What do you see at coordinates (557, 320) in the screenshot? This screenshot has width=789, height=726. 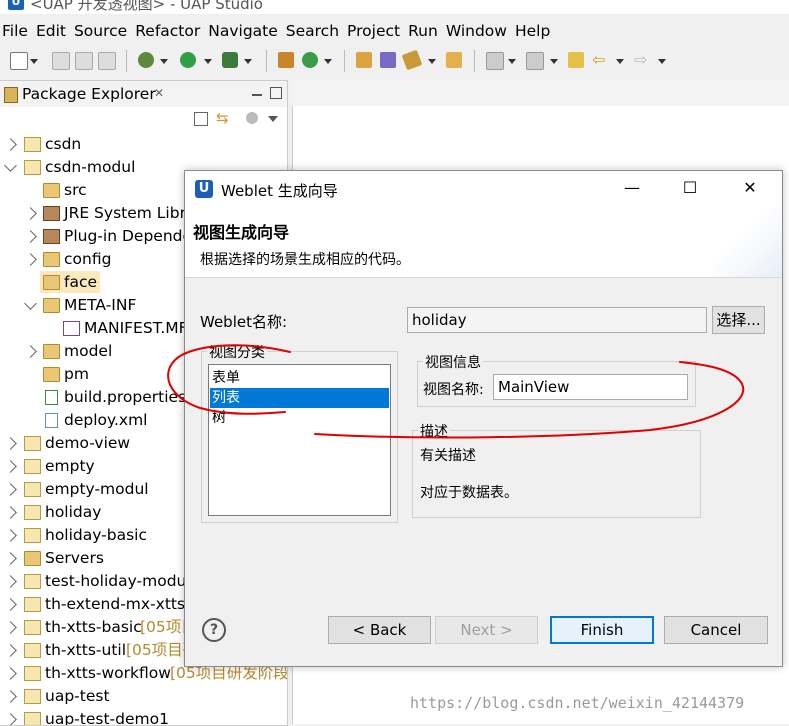 I see `weblet-name-field: holiday` at bounding box center [557, 320].